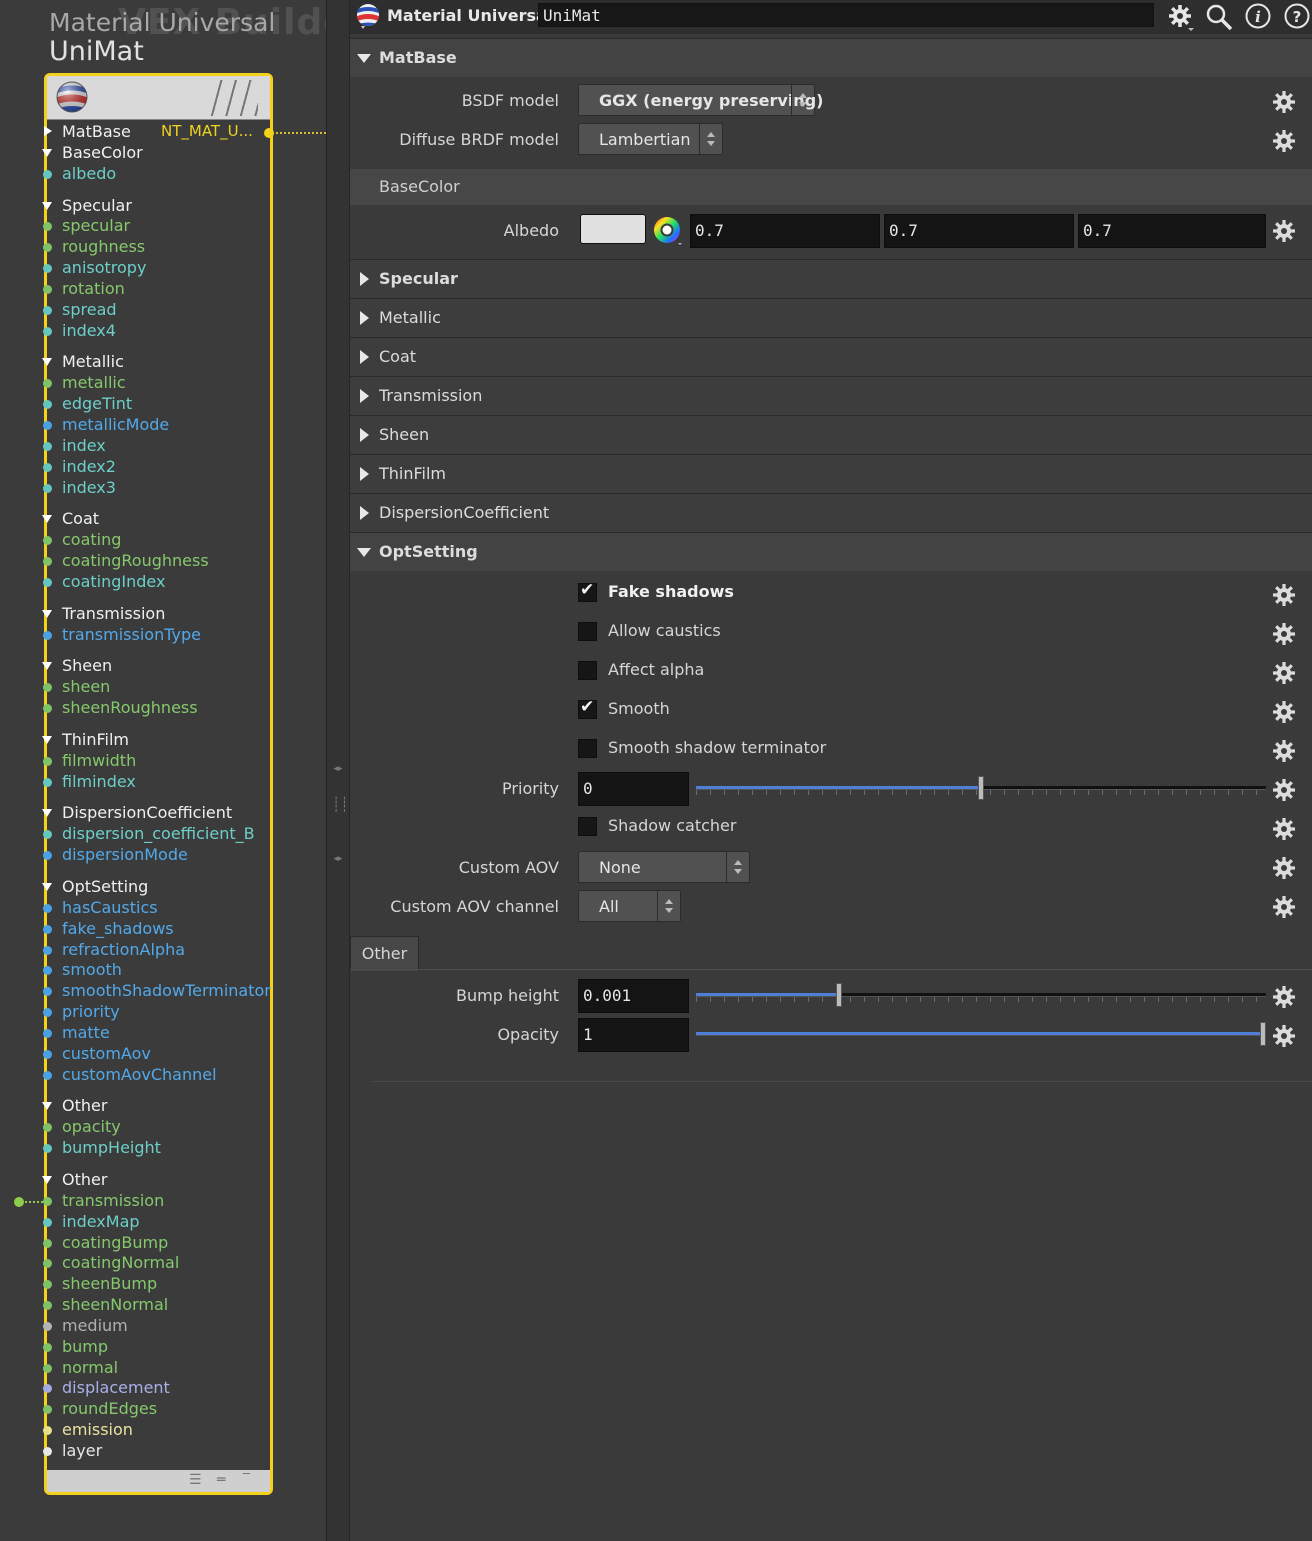  Describe the element at coordinates (19, 1202) in the screenshot. I see `input-wire-connector` at that location.